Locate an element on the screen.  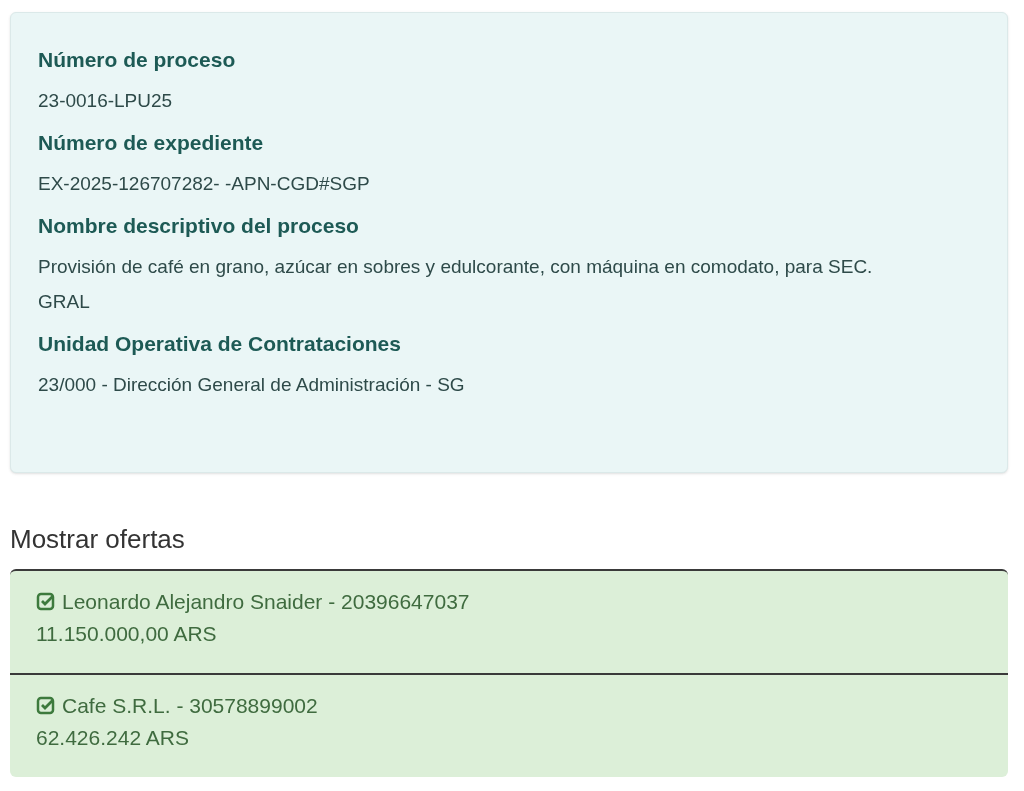
offer-name: Cafe S.R.L. - 30578899002 is located at coordinates (190, 706).